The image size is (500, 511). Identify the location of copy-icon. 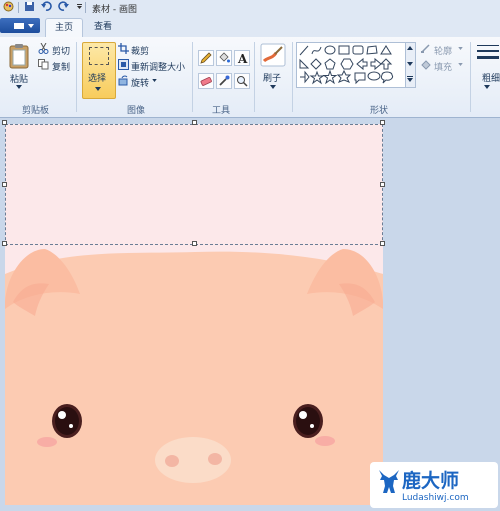
(43, 64).